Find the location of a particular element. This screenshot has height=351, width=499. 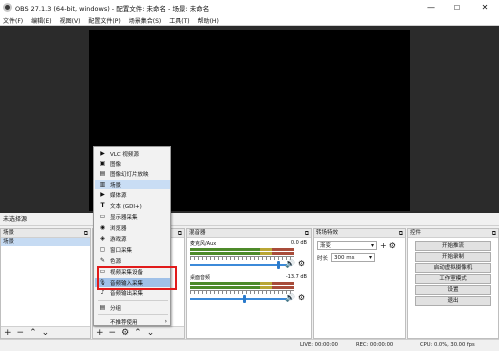

menu-tools: 工具(T) is located at coordinates (179, 20).